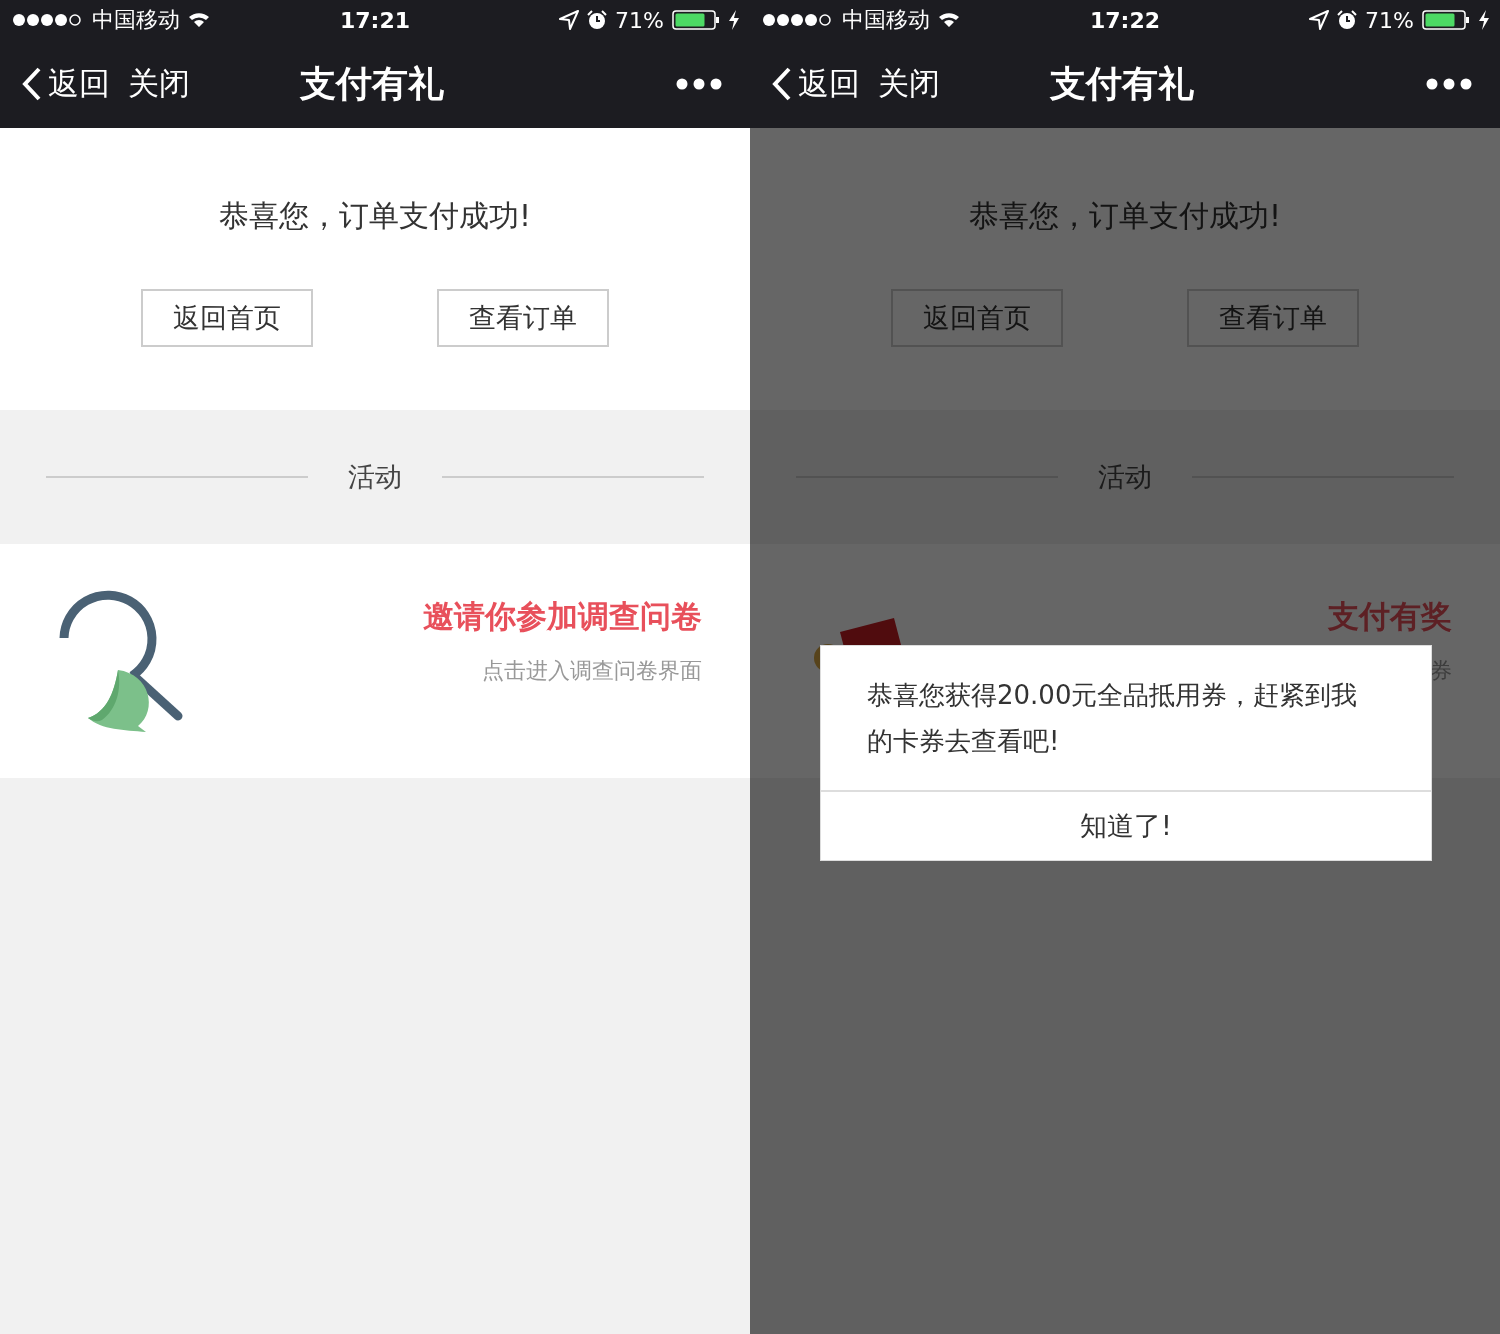 Image resolution: width=1500 pixels, height=1334 pixels. What do you see at coordinates (375, 20) in the screenshot?
I see `status-time: 17:21` at bounding box center [375, 20].